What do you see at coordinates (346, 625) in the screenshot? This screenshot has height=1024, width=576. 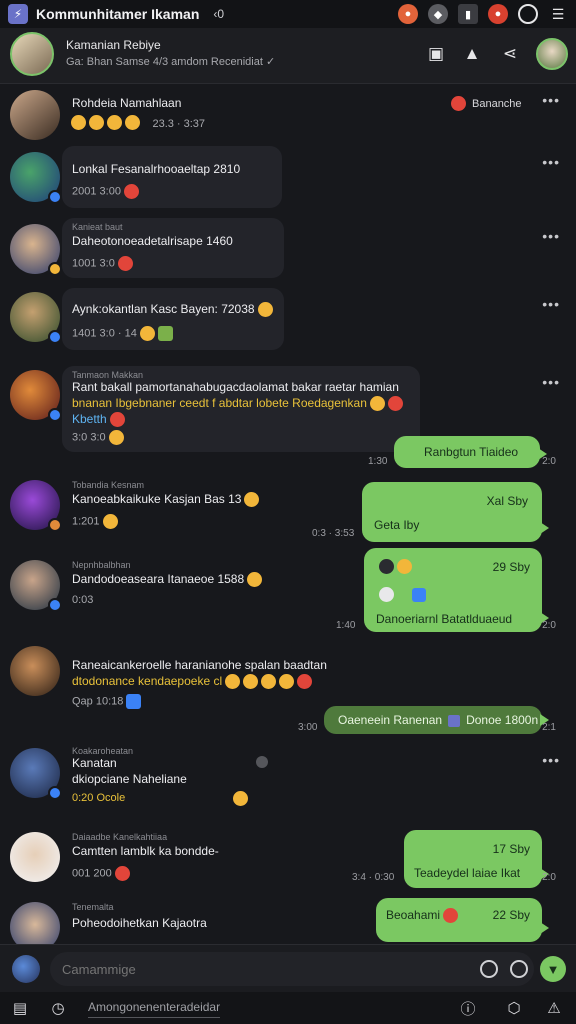 I see `message-time: 1:40` at bounding box center [346, 625].